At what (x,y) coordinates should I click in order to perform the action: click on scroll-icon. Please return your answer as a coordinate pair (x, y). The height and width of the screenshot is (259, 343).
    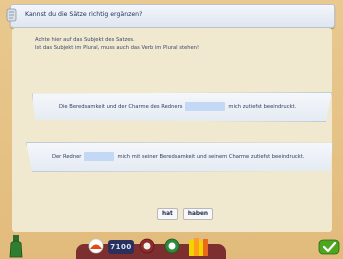
    Looking at the image, I should click on (12, 15).